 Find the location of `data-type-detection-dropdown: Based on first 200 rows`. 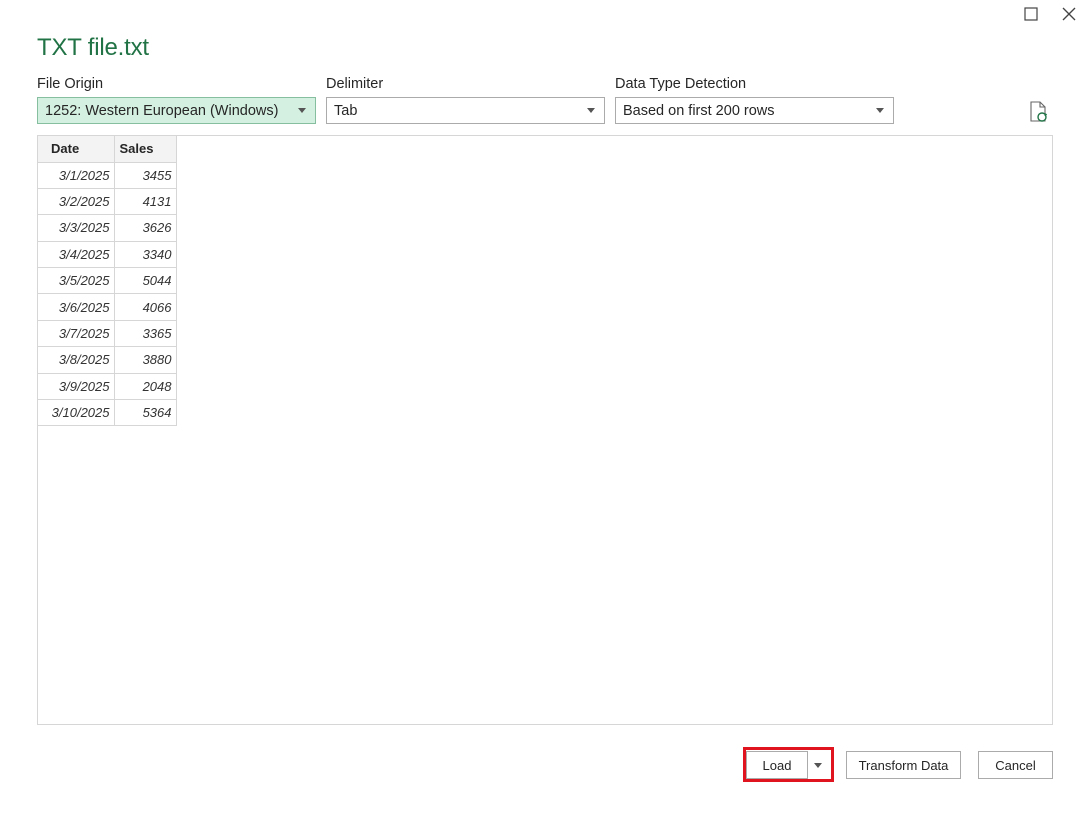

data-type-detection-dropdown: Based on first 200 rows is located at coordinates (754, 110).